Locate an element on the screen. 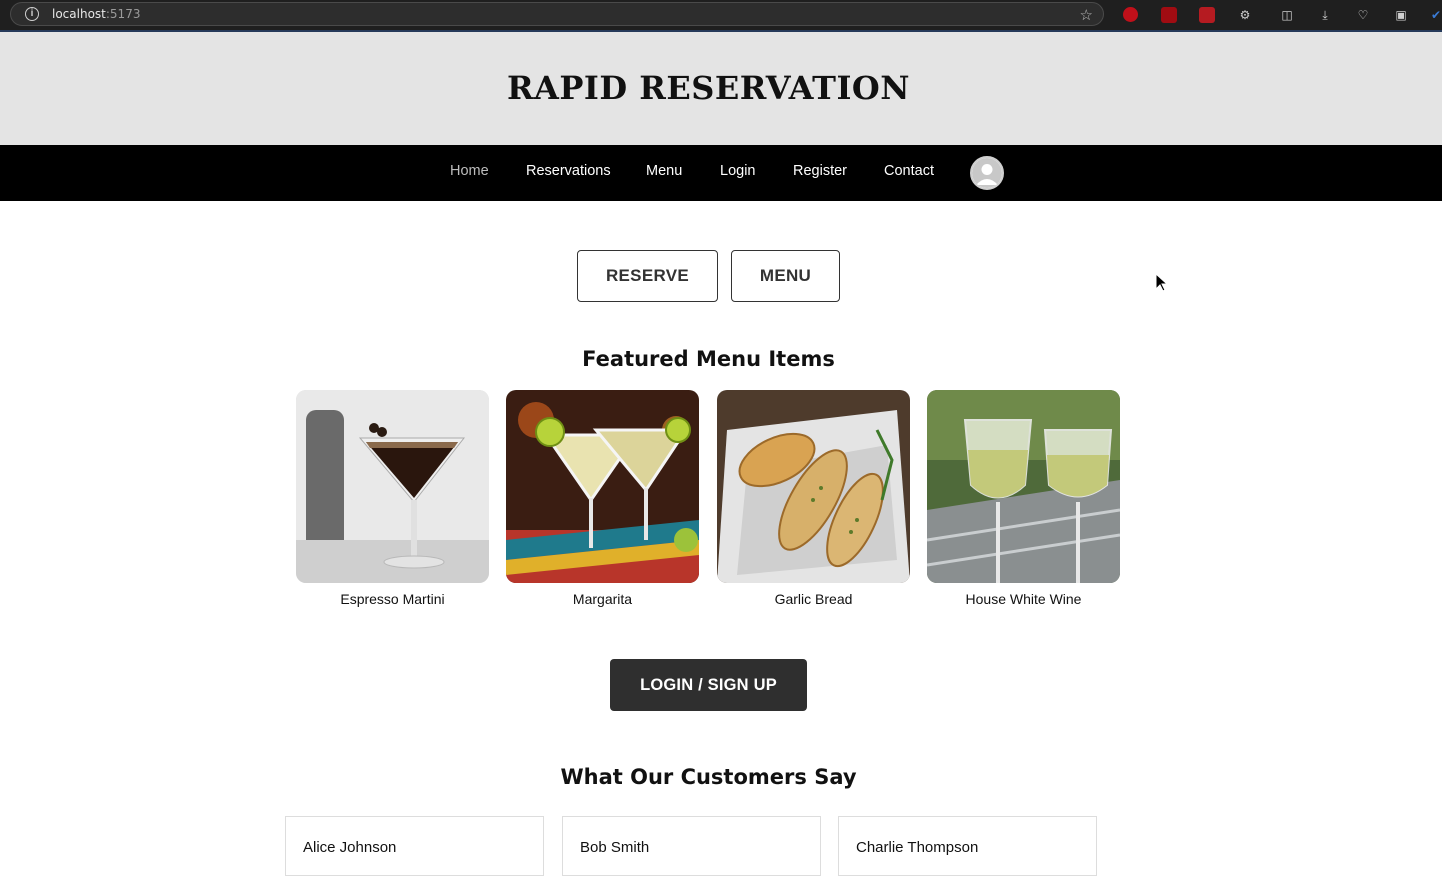 The width and height of the screenshot is (1442, 876). testimonial-card: Charlie Thompson is located at coordinates (967, 846).